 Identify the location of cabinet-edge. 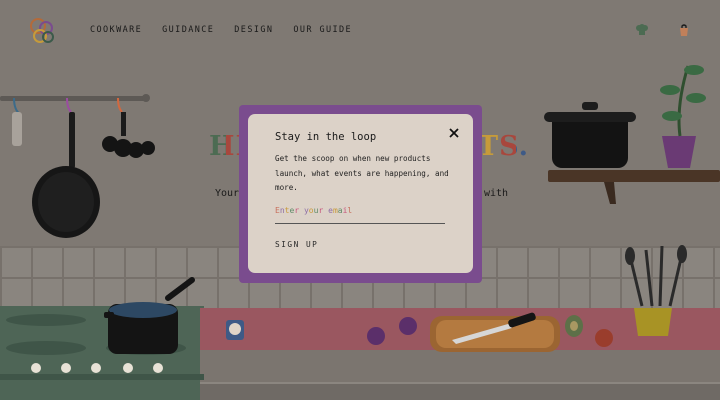
(460, 391).